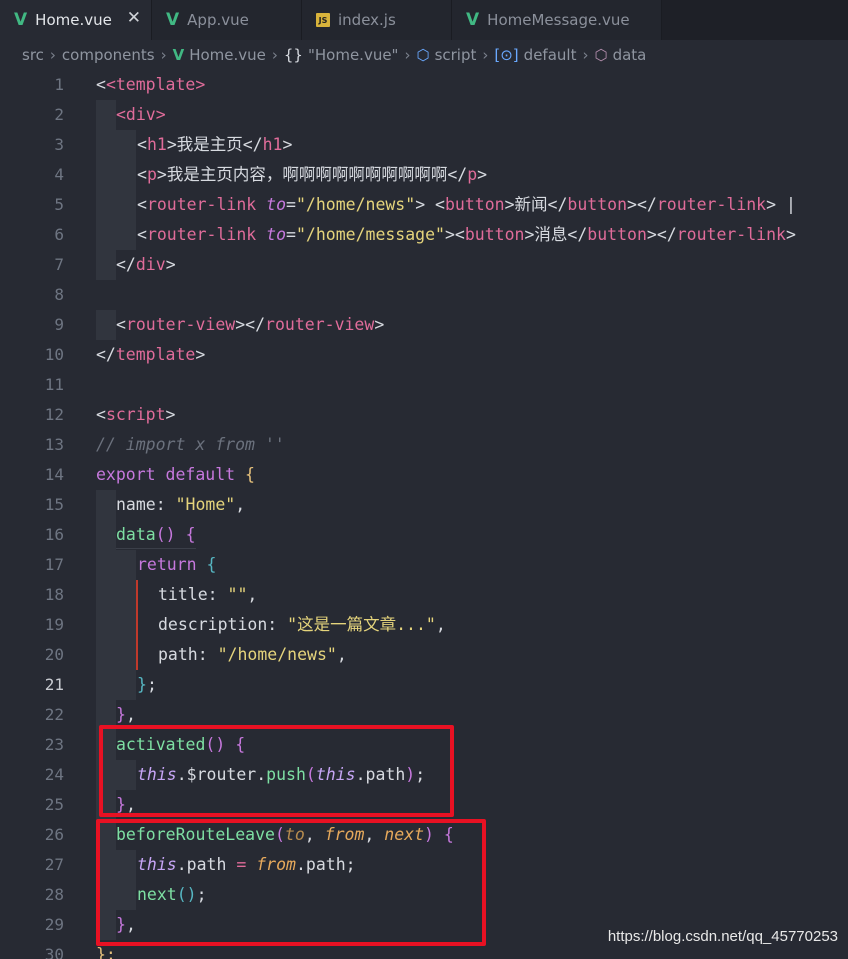 Image resolution: width=848 pixels, height=959 pixels. What do you see at coordinates (423, 55) in the screenshot?
I see `cube-icon: ⬡` at bounding box center [423, 55].